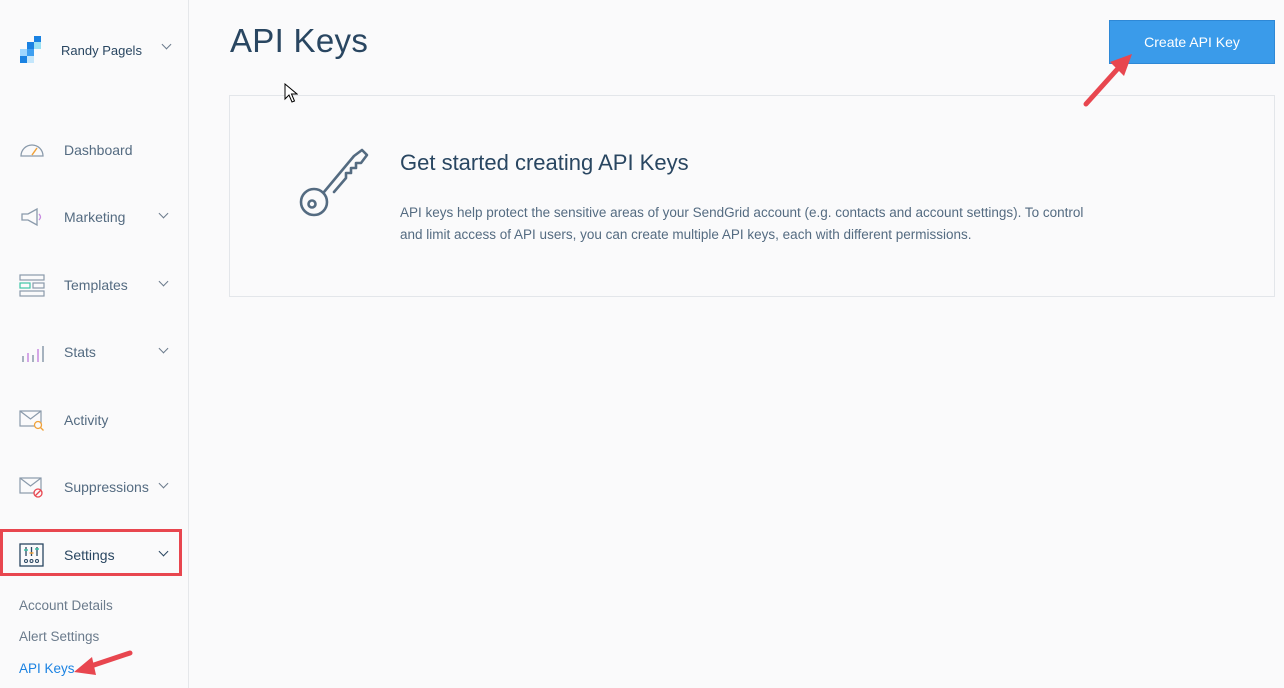 This screenshot has height=688, width=1284. I want to click on nav-item-stats: Stats, so click(90, 352).